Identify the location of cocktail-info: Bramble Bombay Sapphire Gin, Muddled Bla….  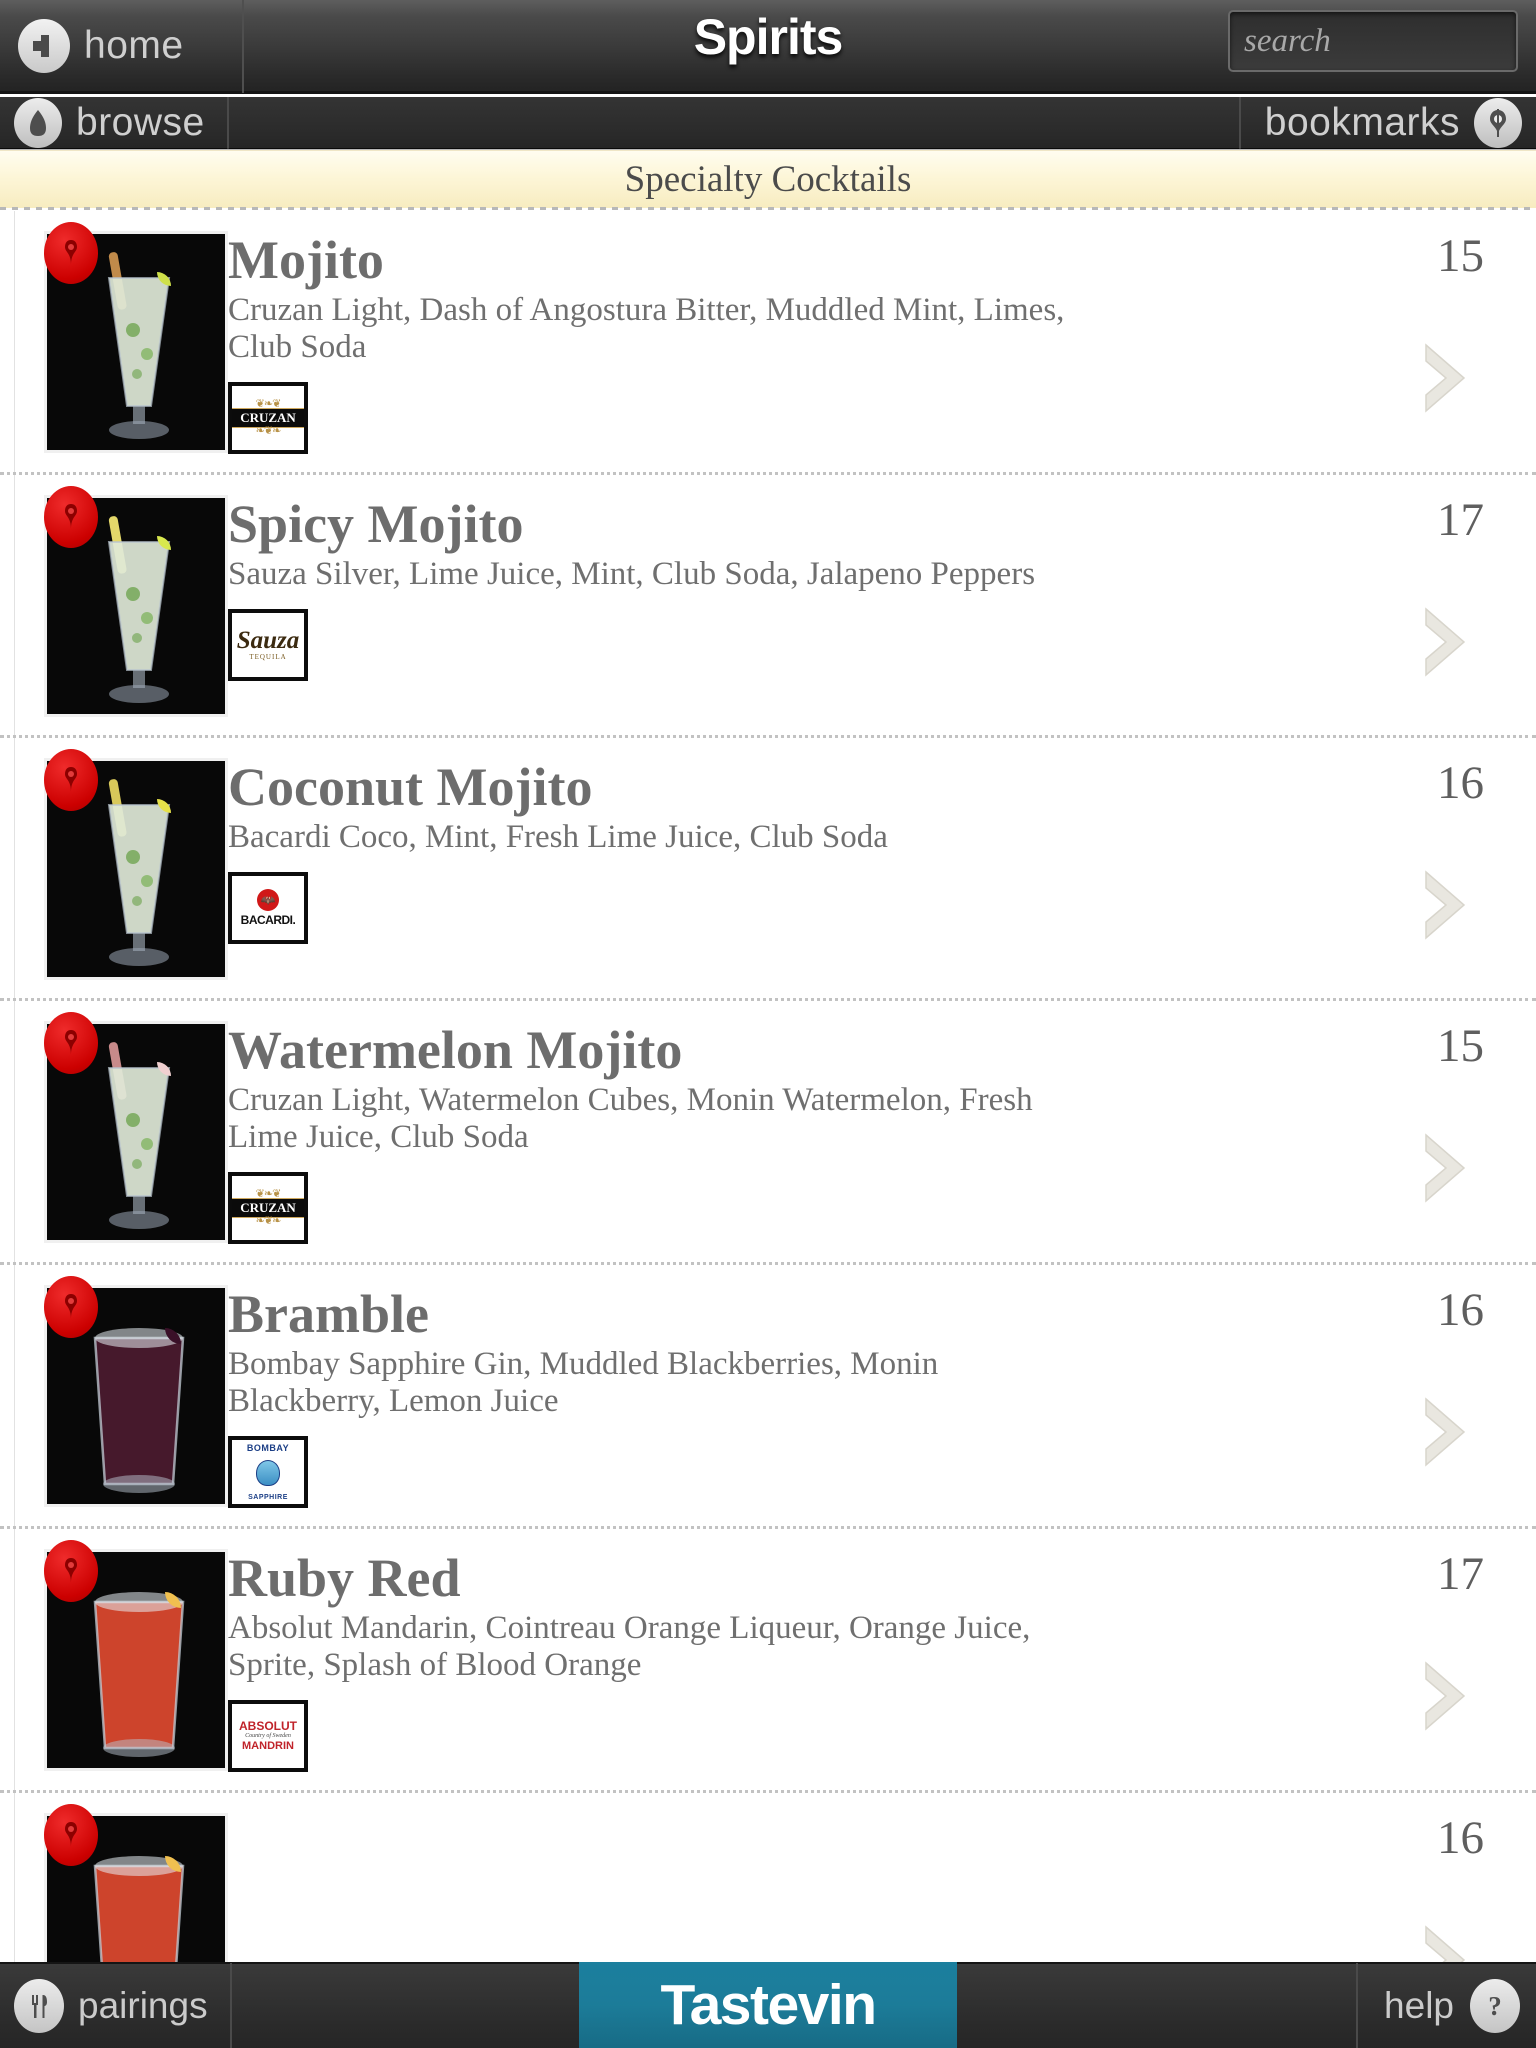
(882, 1396).